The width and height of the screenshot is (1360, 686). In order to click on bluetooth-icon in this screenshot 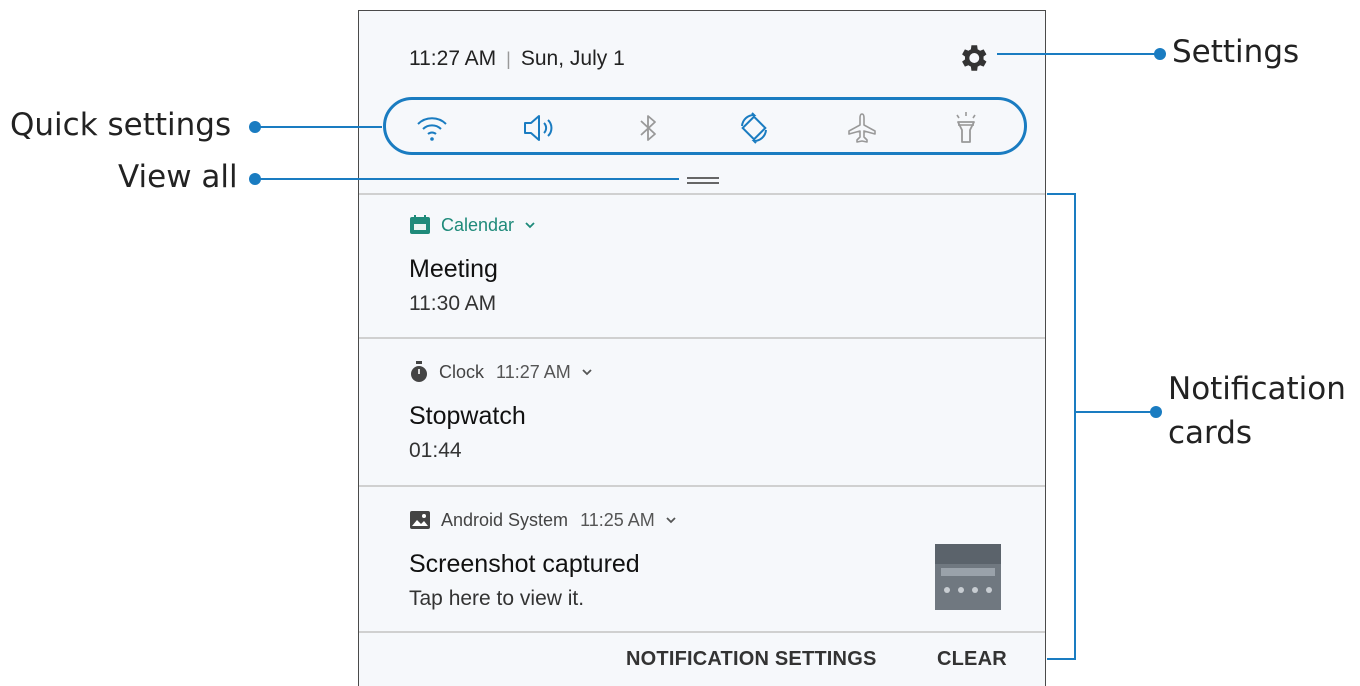, I will do `click(648, 128)`.